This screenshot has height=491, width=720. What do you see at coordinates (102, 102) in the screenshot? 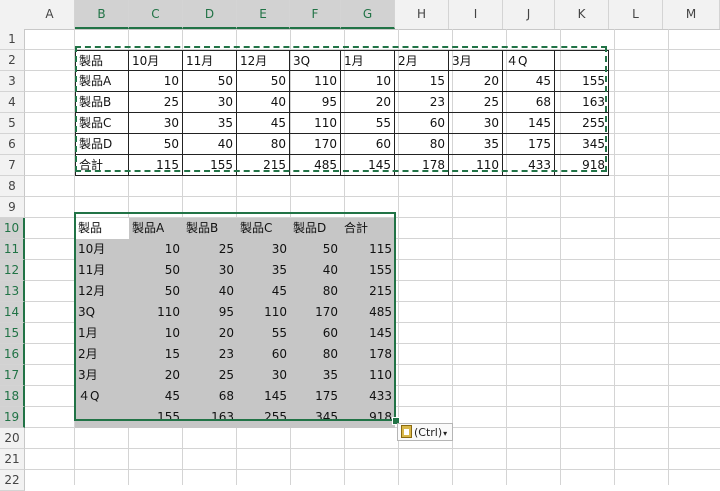
I see `source-cell: 製品B` at bounding box center [102, 102].